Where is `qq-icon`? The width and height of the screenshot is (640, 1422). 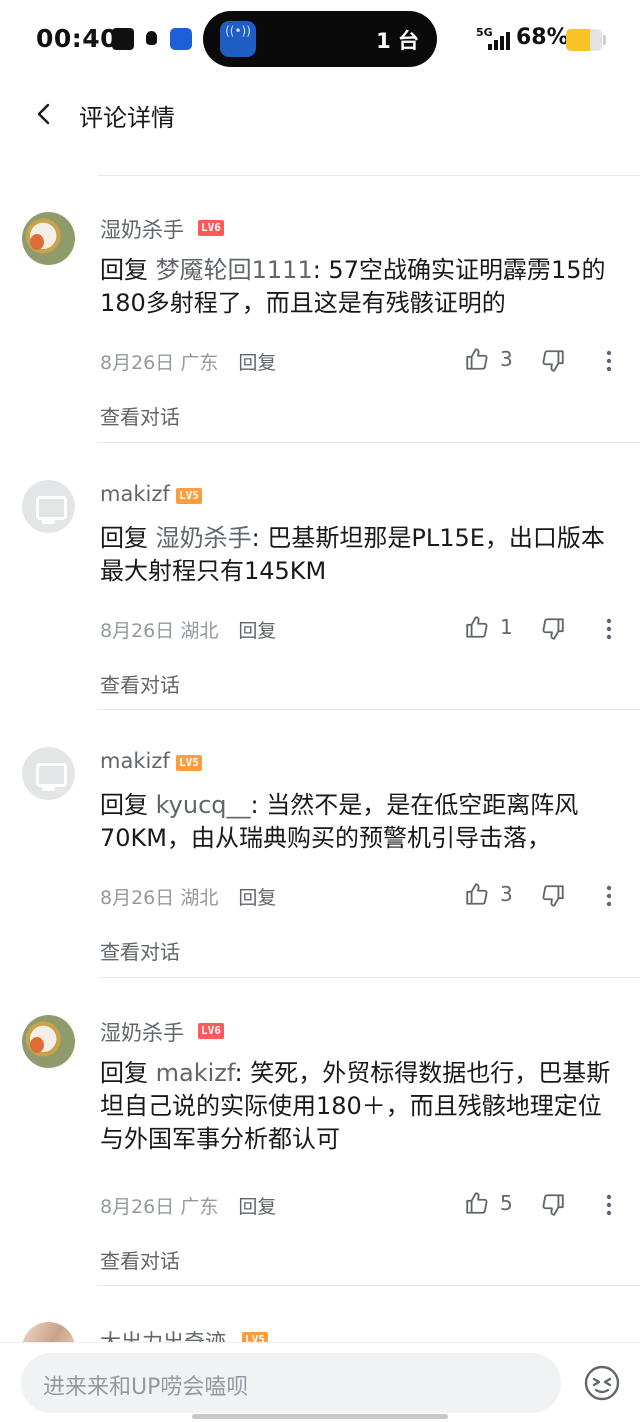
qq-icon is located at coordinates (152, 39).